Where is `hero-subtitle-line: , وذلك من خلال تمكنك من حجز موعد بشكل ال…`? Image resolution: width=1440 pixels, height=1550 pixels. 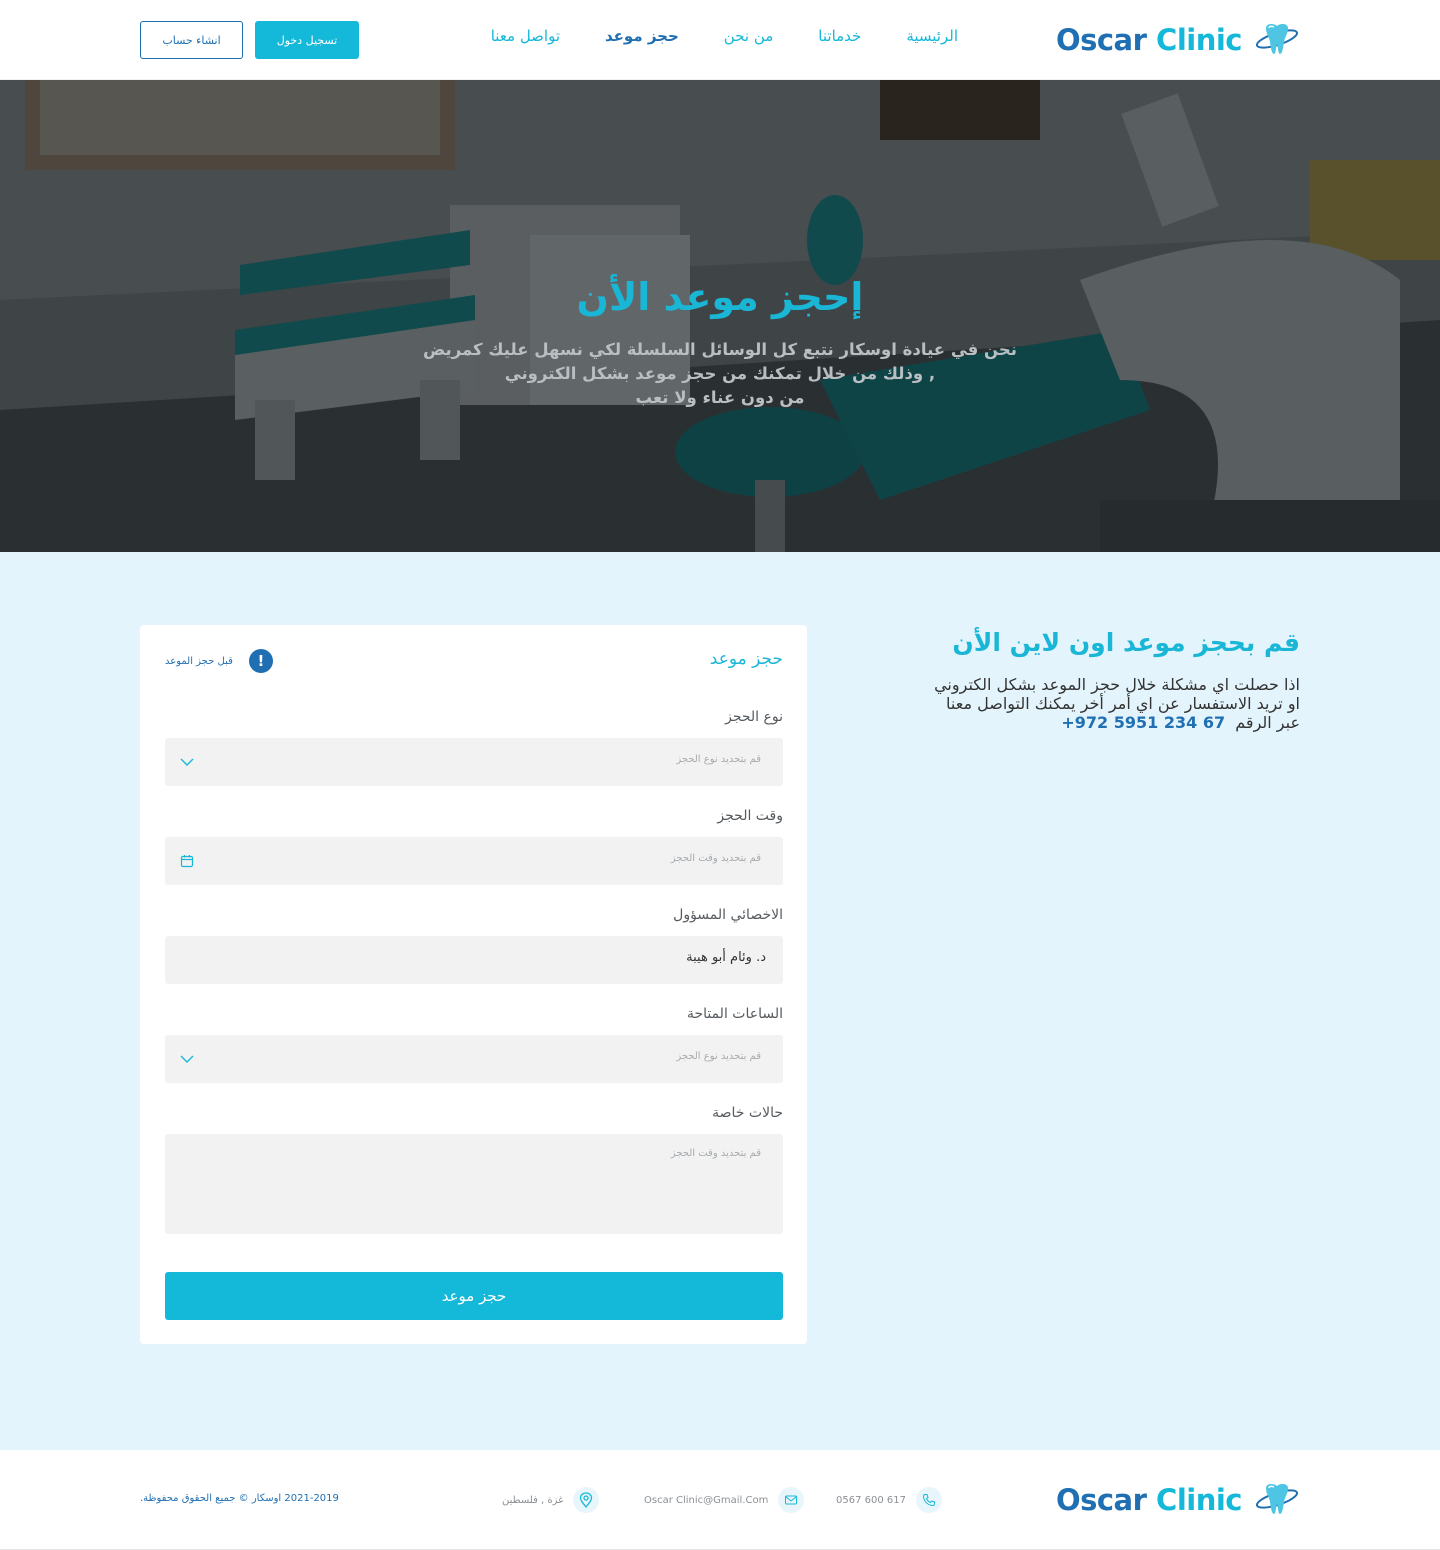
hero-subtitle-line: , وذلك من خلال تمكنك من حجز موعد بشكل ال… is located at coordinates (720, 373).